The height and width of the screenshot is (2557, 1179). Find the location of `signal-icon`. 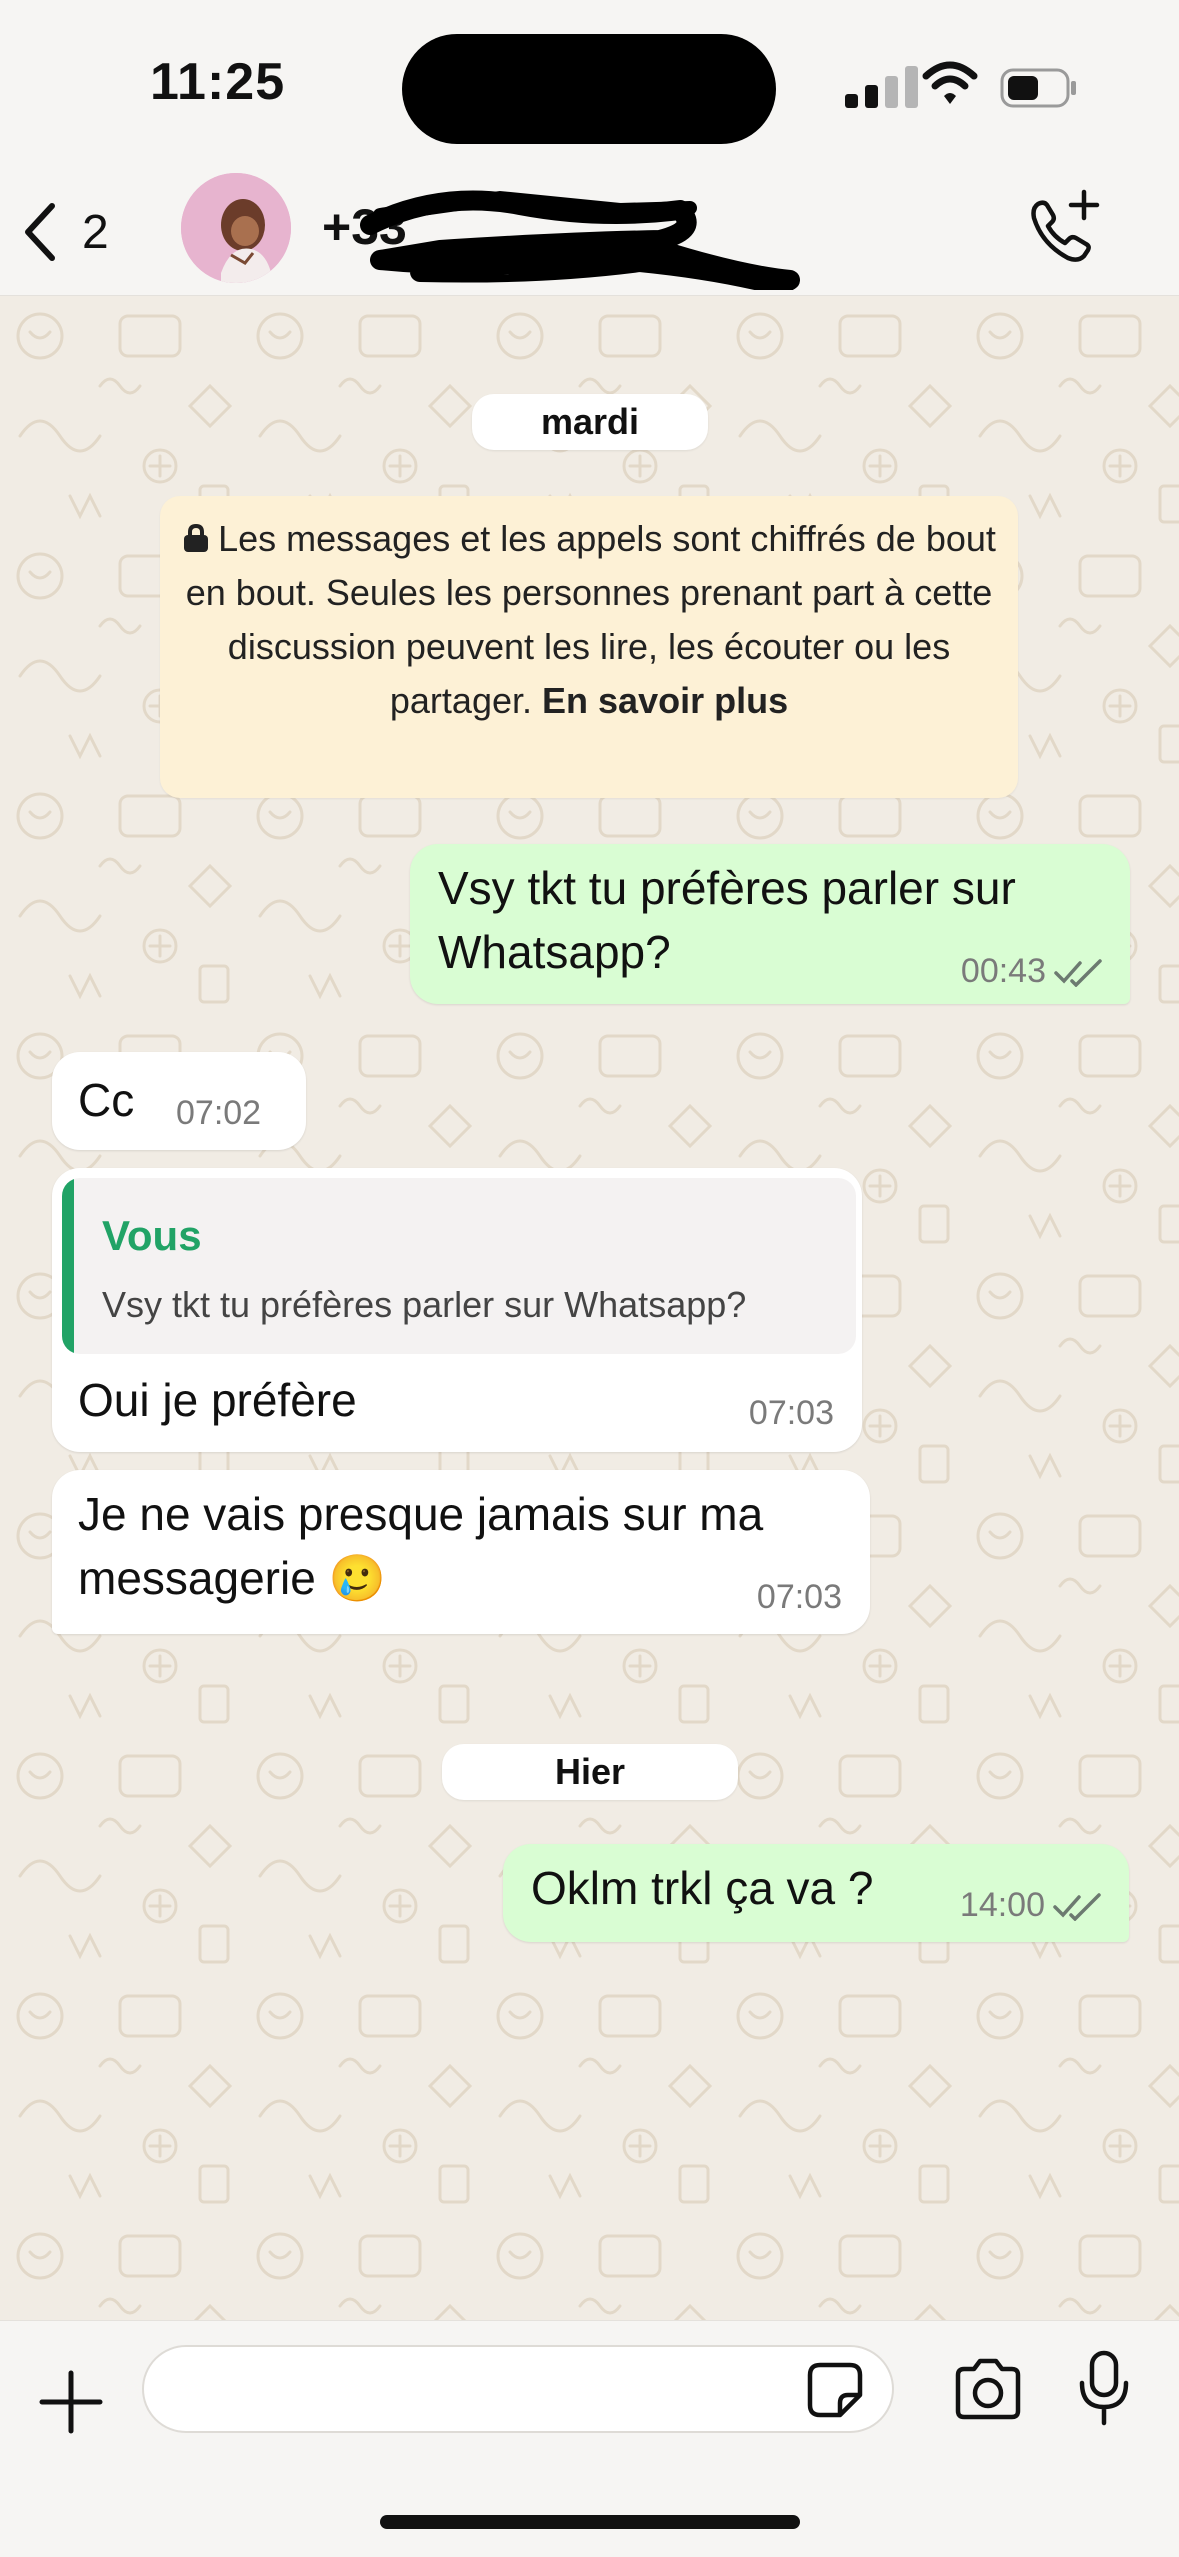

signal-icon is located at coordinates (881, 87).